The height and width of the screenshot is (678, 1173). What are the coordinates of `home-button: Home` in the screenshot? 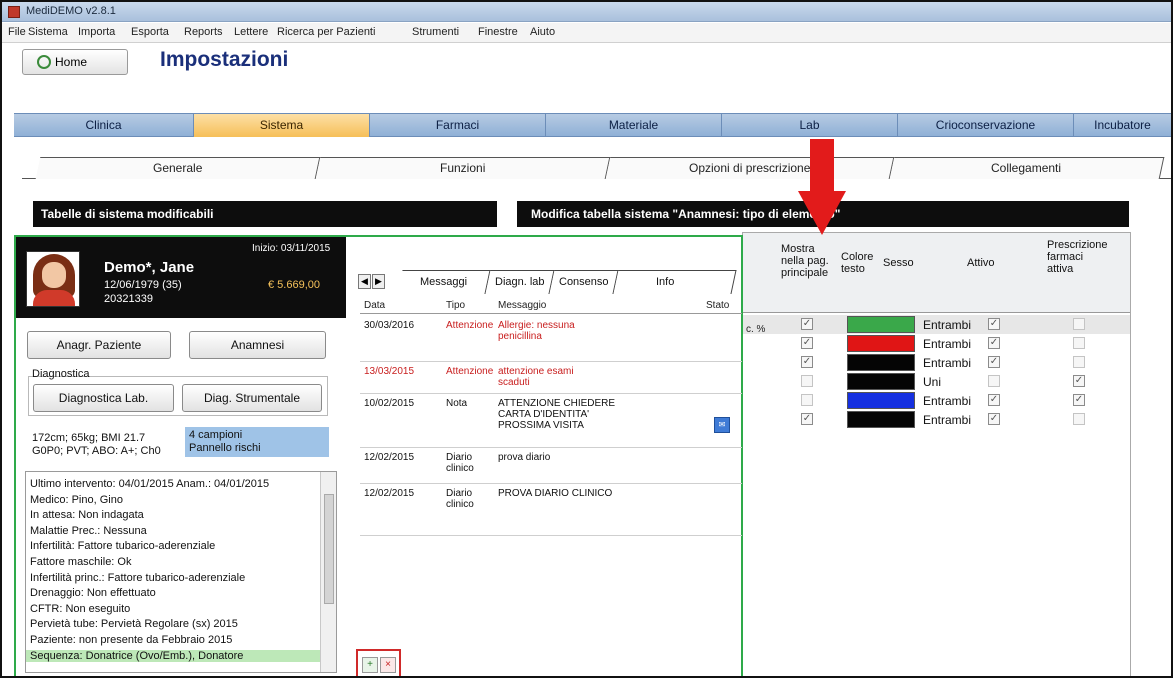 It's located at (75, 62).